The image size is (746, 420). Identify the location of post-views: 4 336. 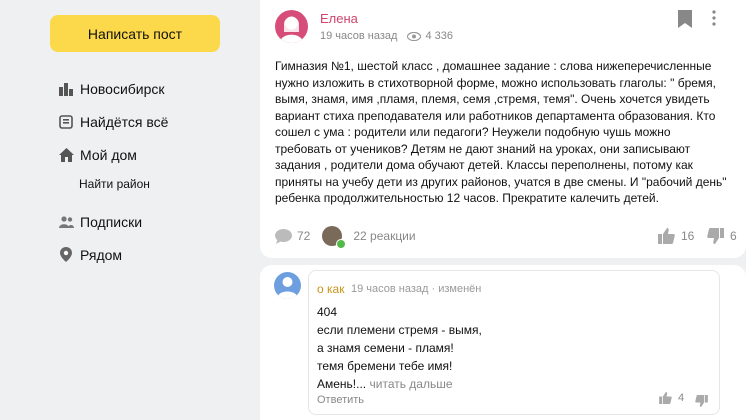
(430, 36).